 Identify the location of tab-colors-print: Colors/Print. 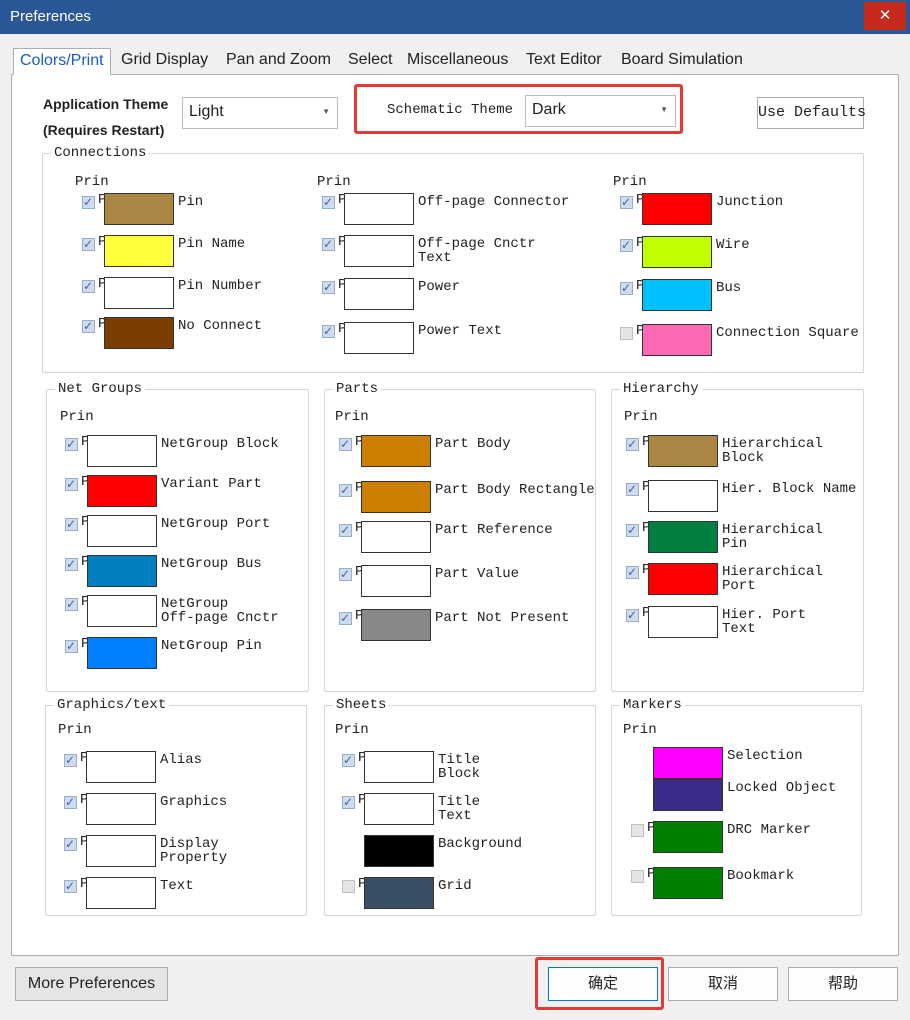
(62, 61).